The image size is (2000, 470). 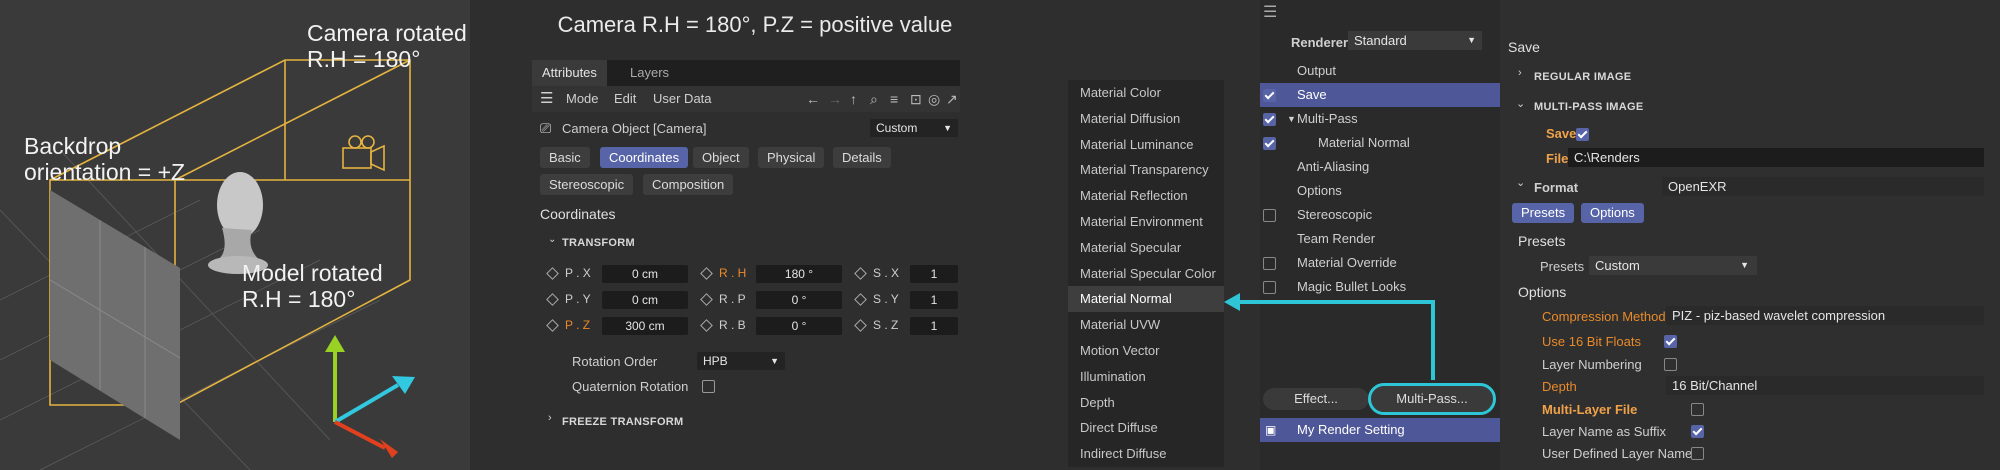 What do you see at coordinates (598, 243) in the screenshot?
I see `transform-section: TRANSFORM` at bounding box center [598, 243].